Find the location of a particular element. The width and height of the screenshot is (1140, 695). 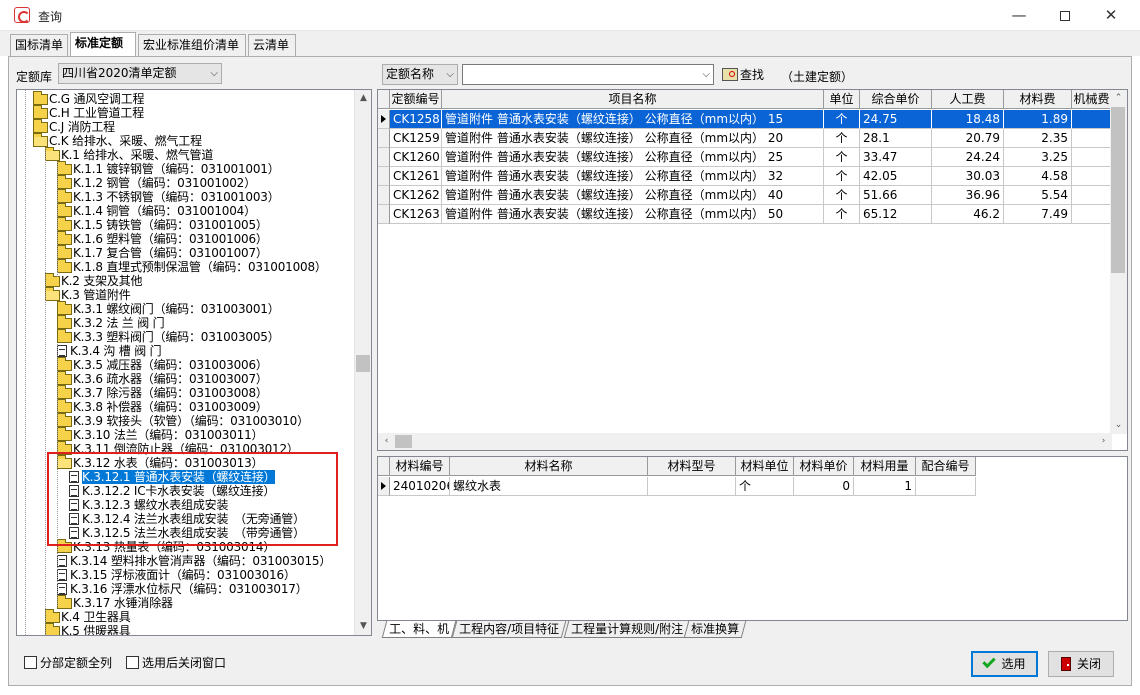

scroll-up-icon: ▲ is located at coordinates (363, 98).